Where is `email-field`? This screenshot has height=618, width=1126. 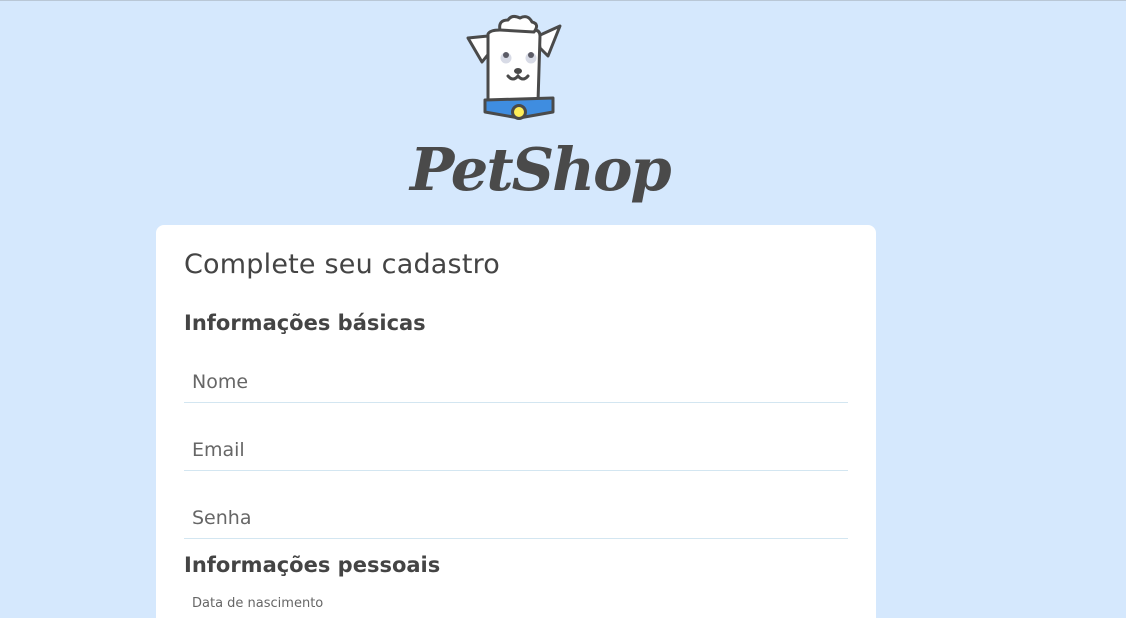 email-field is located at coordinates (516, 448).